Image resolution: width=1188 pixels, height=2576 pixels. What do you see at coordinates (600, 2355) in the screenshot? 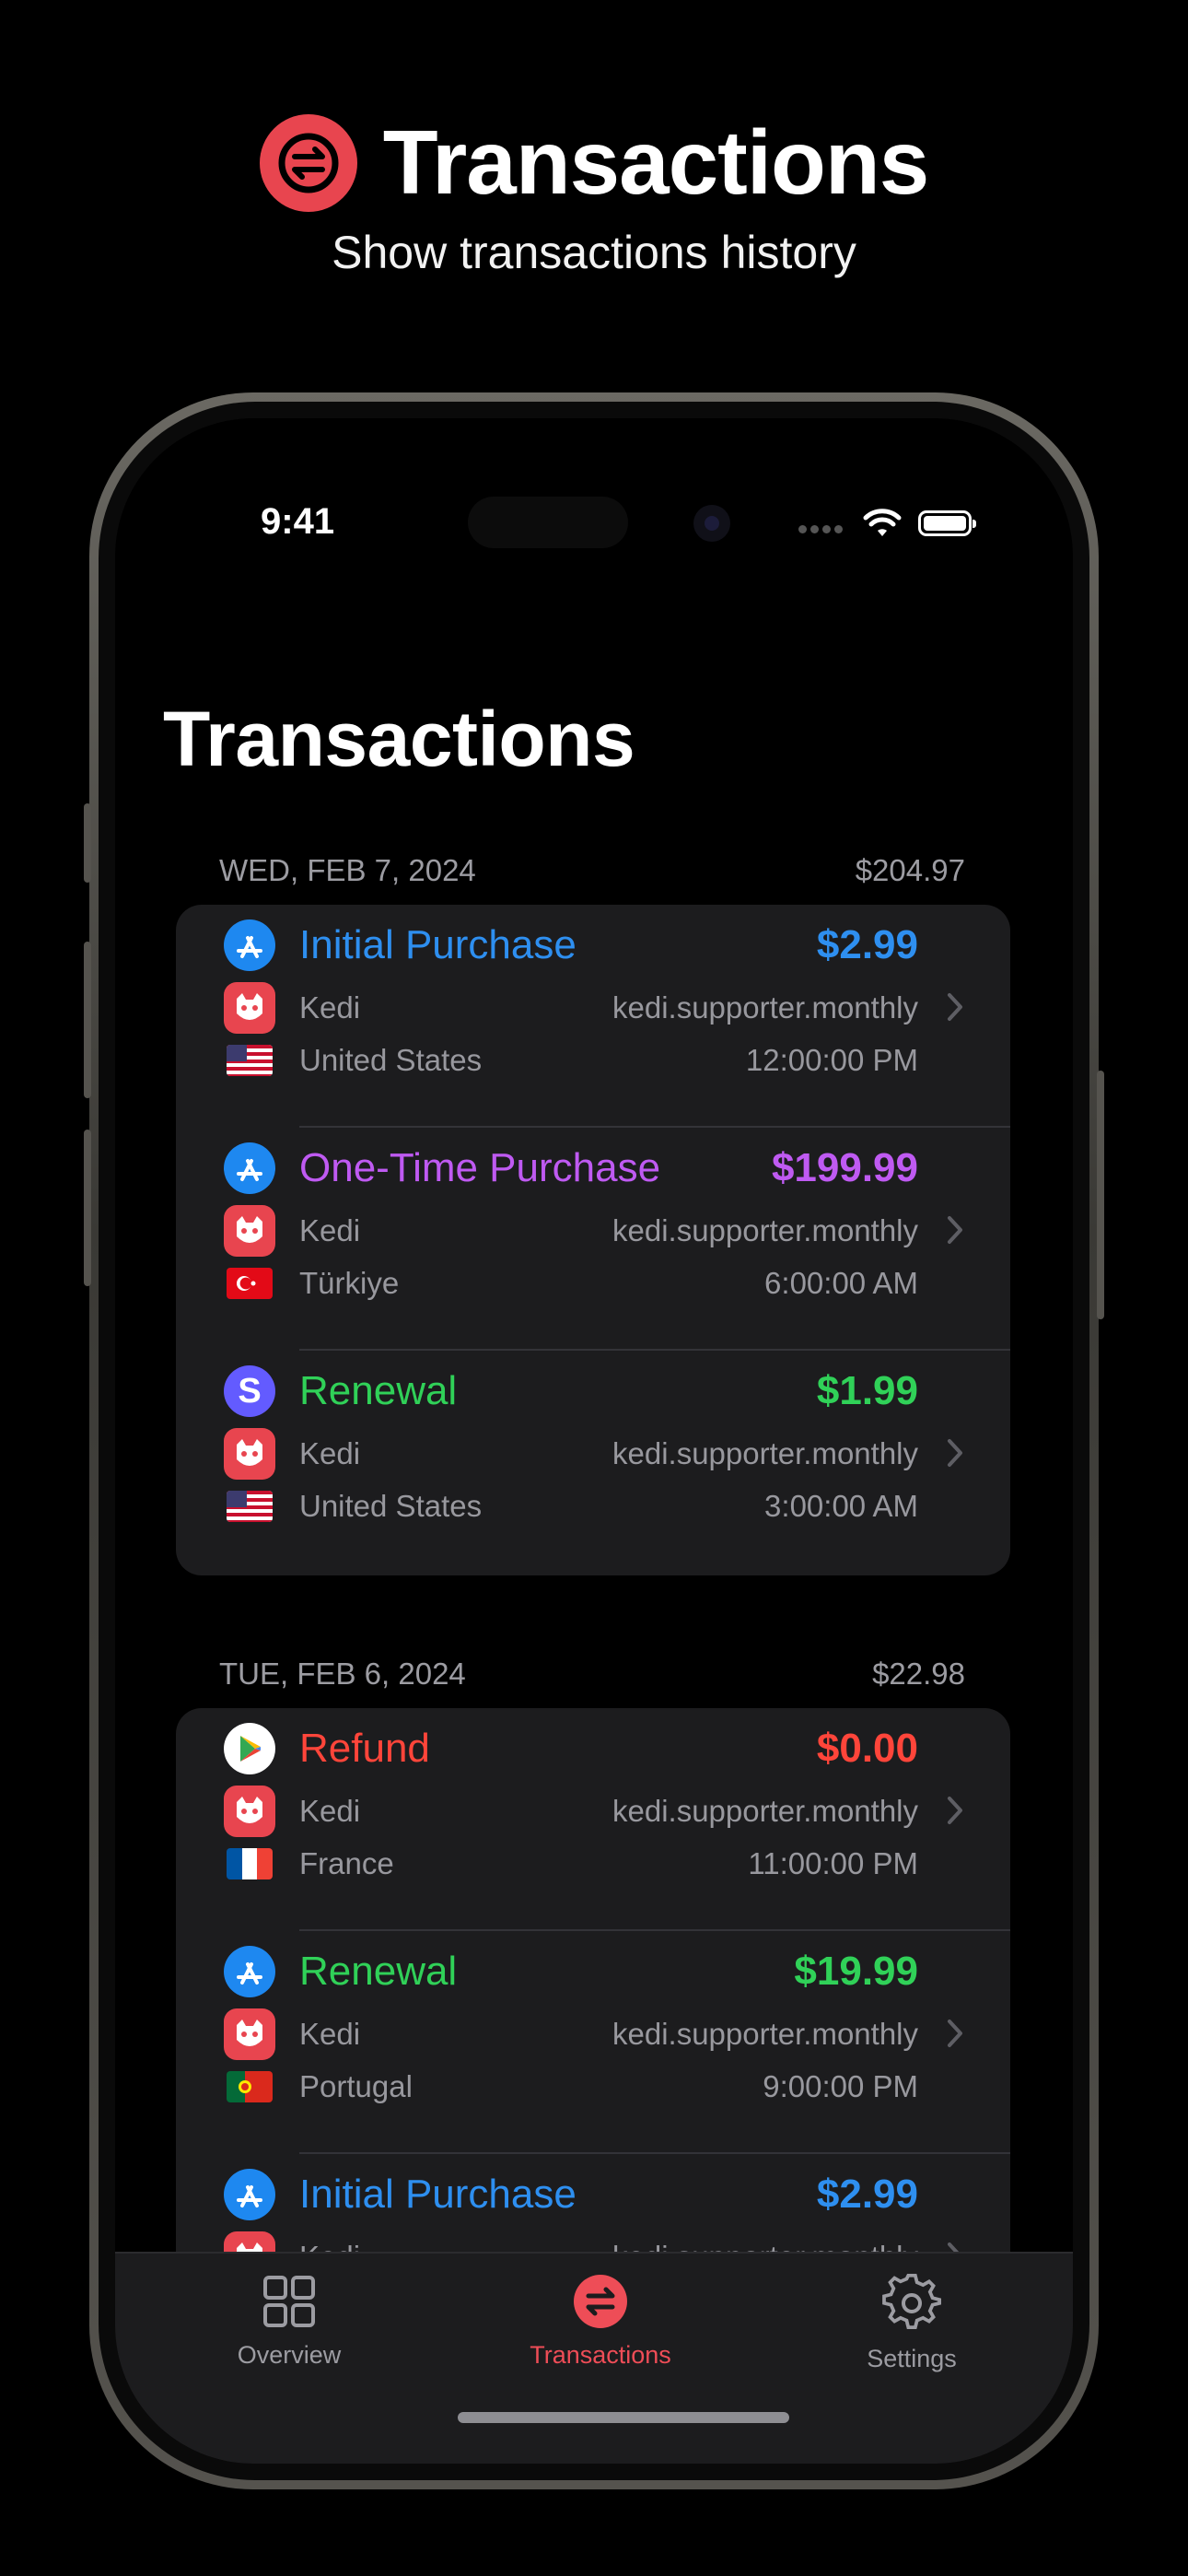
I see `tab-label: Transactions` at bounding box center [600, 2355].